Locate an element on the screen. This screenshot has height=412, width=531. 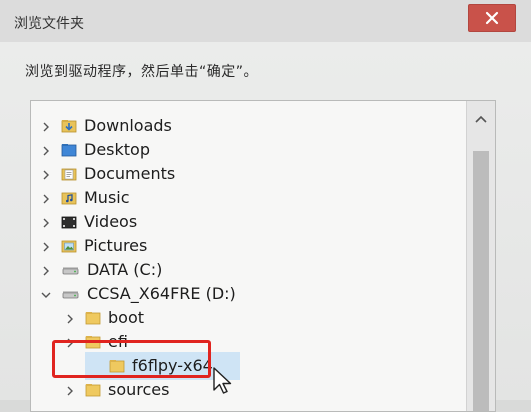
scroll-up-button is located at coordinates (481, 119).